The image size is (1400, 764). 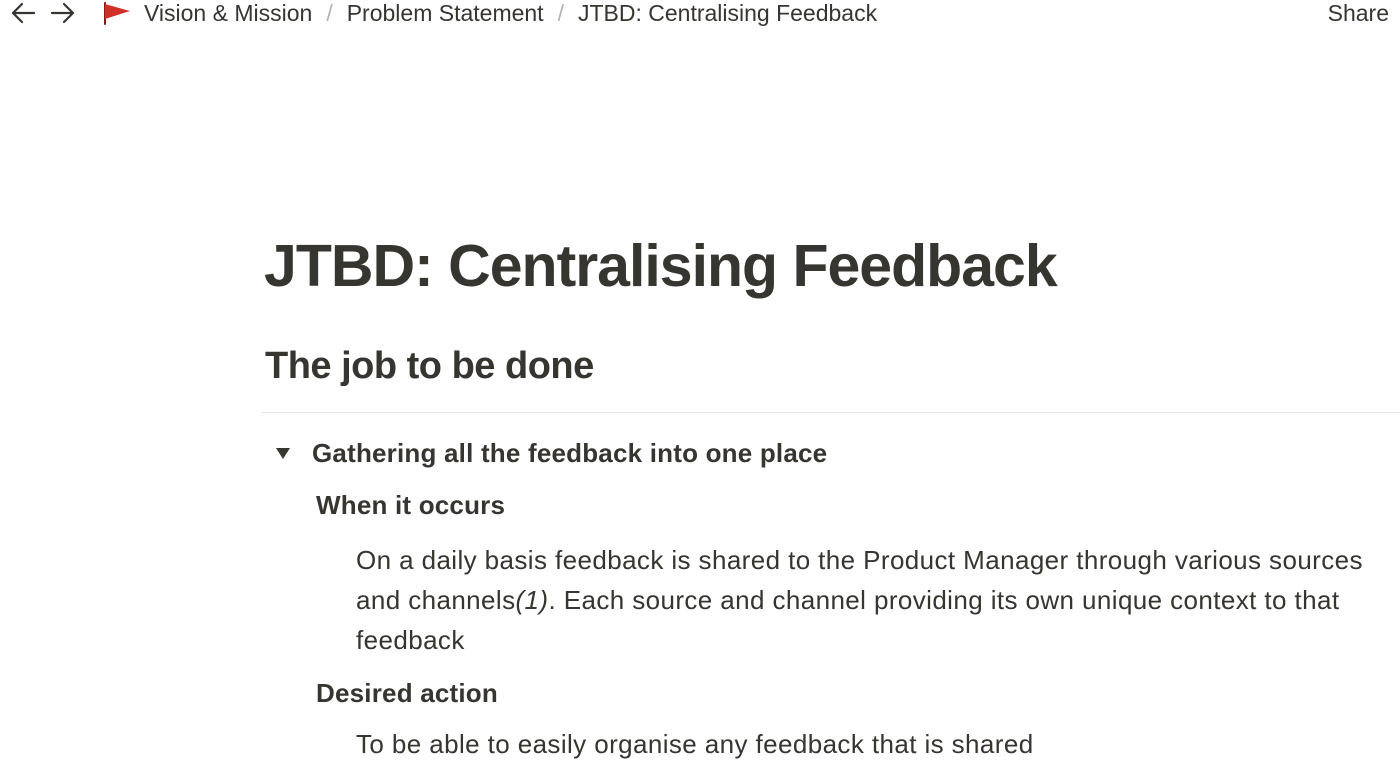 What do you see at coordinates (410, 640) in the screenshot?
I see `text-line: feedback` at bounding box center [410, 640].